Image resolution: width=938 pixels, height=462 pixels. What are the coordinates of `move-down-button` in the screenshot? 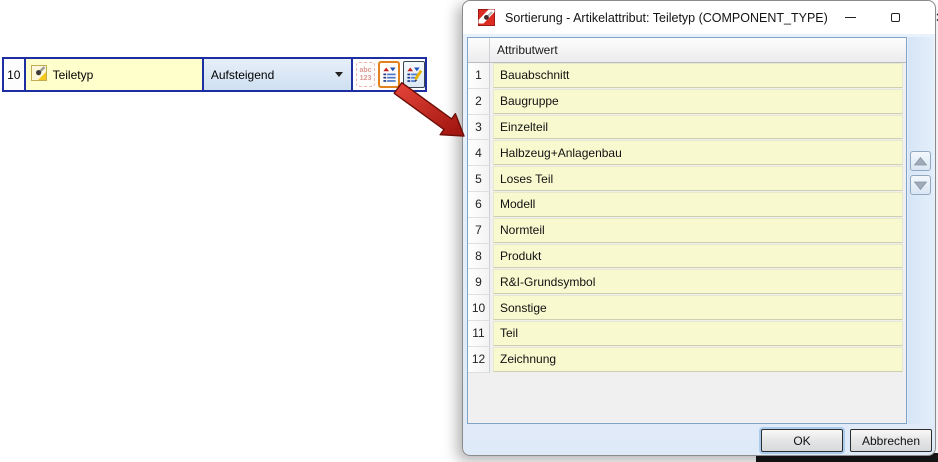 It's located at (920, 185).